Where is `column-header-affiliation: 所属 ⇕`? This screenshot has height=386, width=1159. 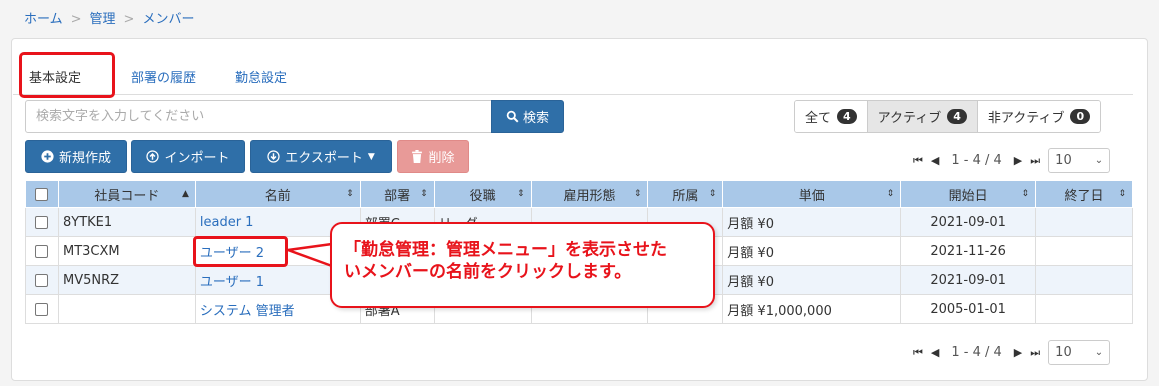 column-header-affiliation: 所属 ⇕ is located at coordinates (685, 194).